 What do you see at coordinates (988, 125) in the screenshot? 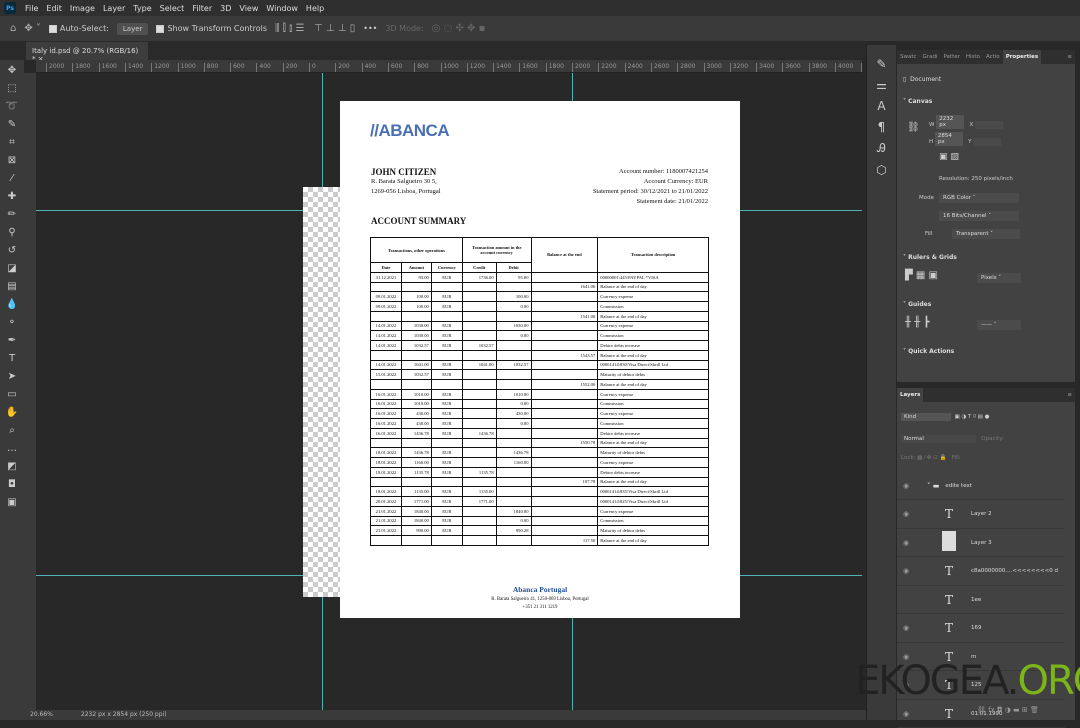
I see `x-field` at bounding box center [988, 125].